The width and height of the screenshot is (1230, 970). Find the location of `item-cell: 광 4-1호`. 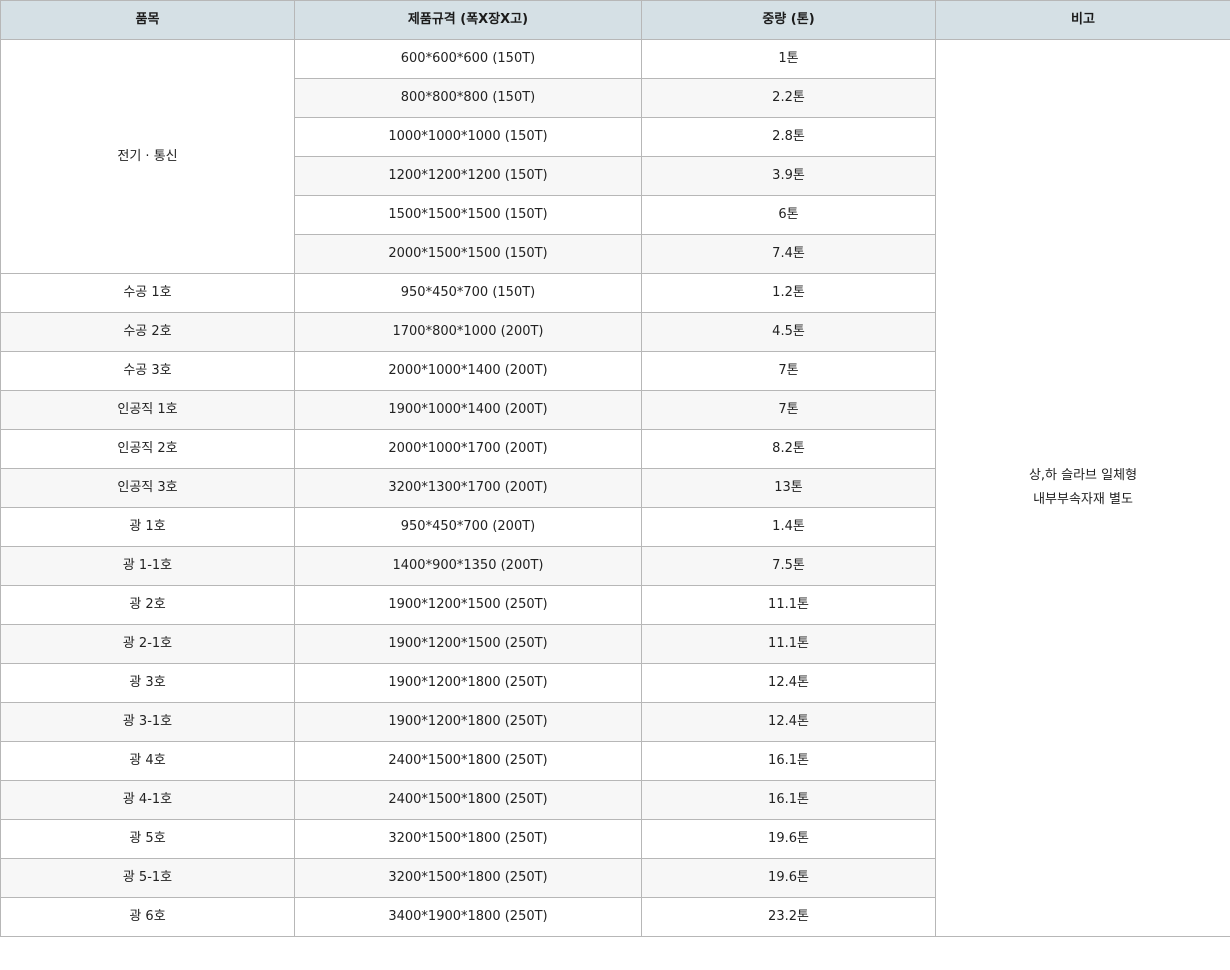

item-cell: 광 4-1호 is located at coordinates (147, 800).